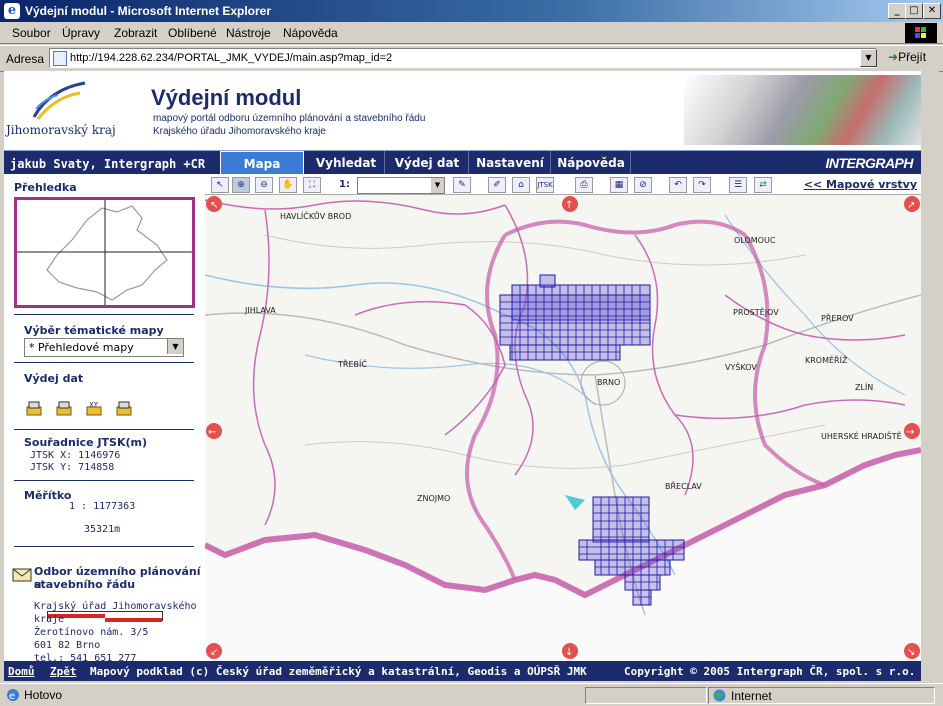  What do you see at coordinates (85, 584) in the screenshot?
I see `dept-title-2: stavebního řádu` at bounding box center [85, 584].